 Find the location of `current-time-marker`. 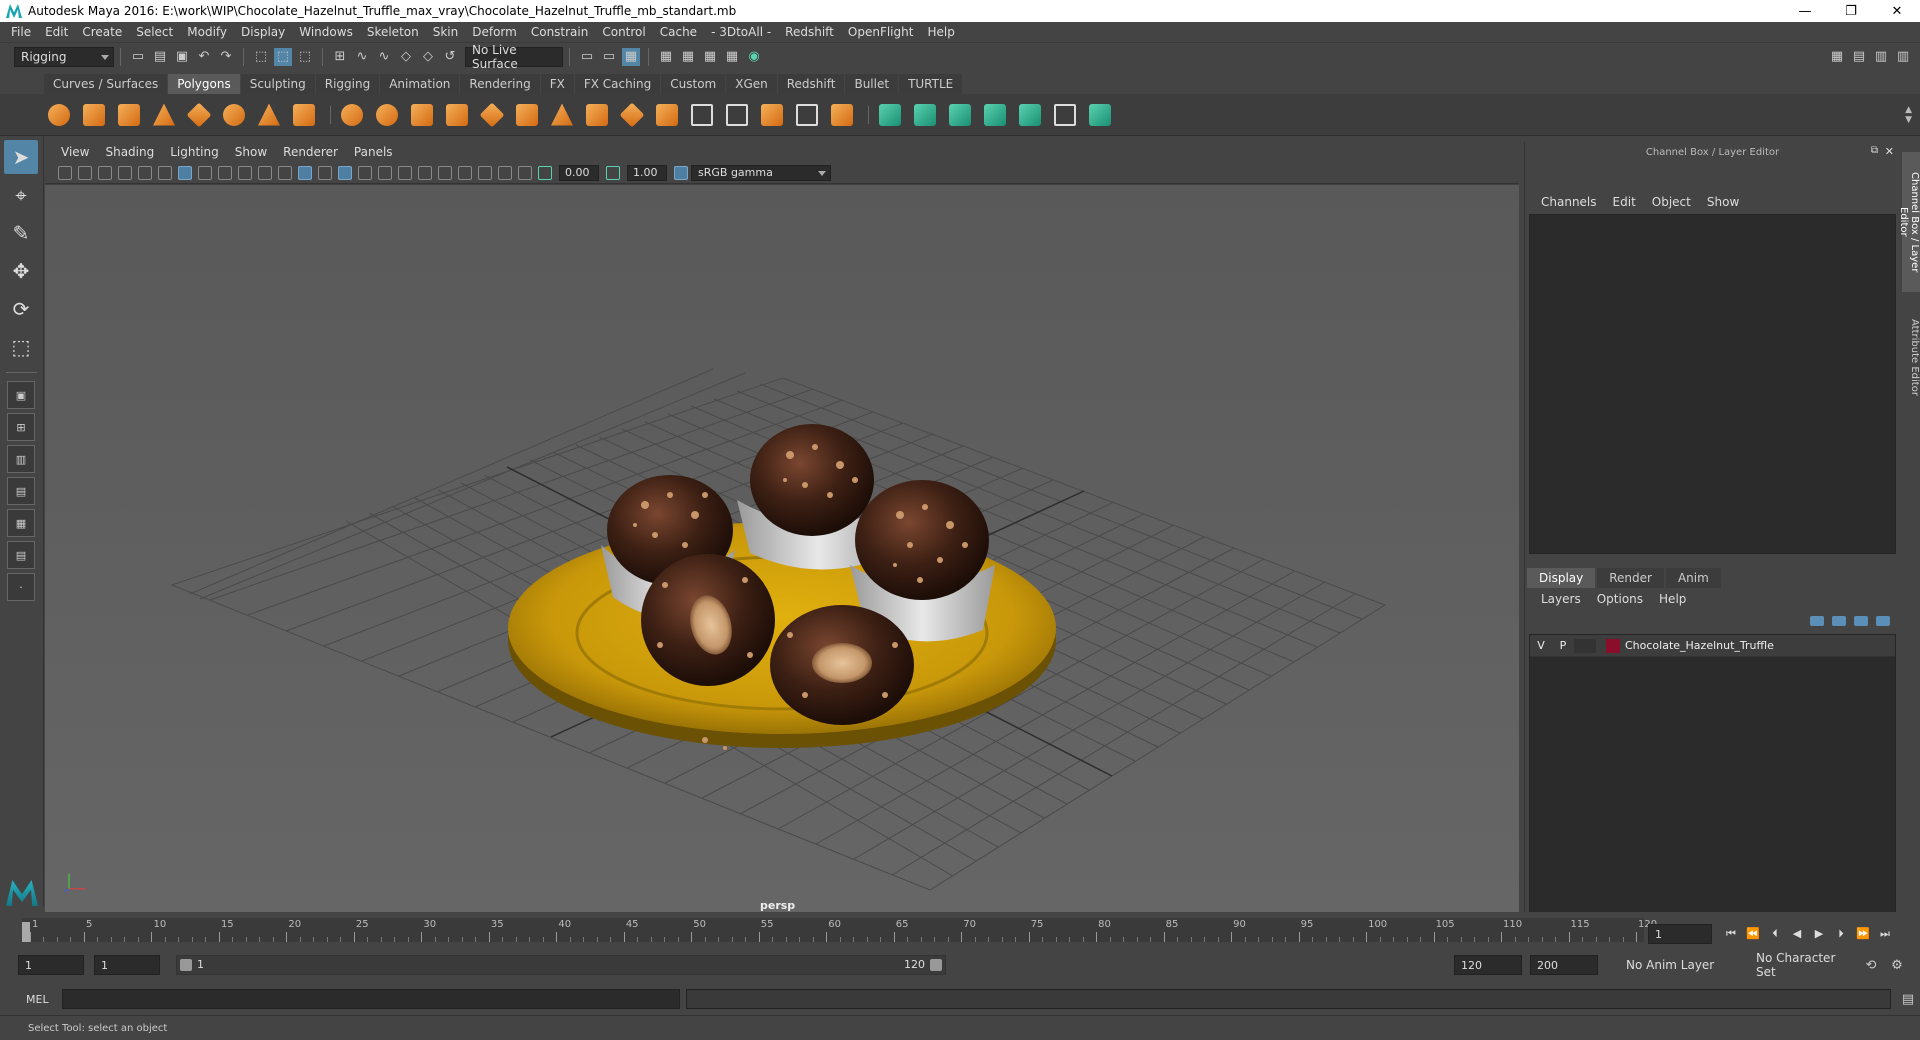

current-time-marker is located at coordinates (26, 932).